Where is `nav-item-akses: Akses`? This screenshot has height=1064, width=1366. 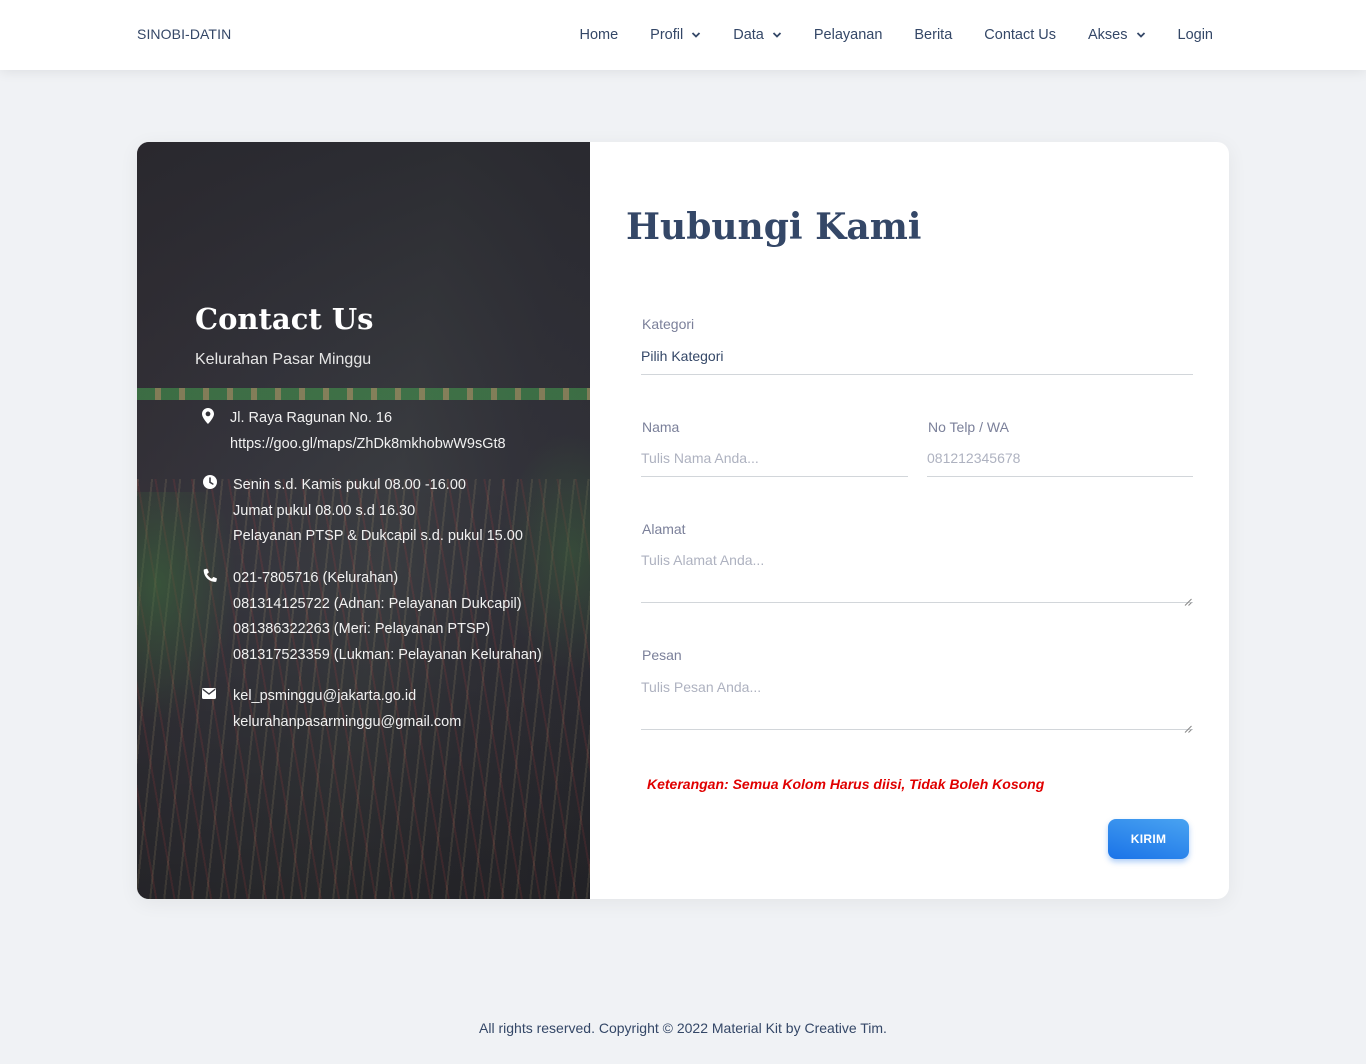 nav-item-akses: Akses is located at coordinates (1117, 35).